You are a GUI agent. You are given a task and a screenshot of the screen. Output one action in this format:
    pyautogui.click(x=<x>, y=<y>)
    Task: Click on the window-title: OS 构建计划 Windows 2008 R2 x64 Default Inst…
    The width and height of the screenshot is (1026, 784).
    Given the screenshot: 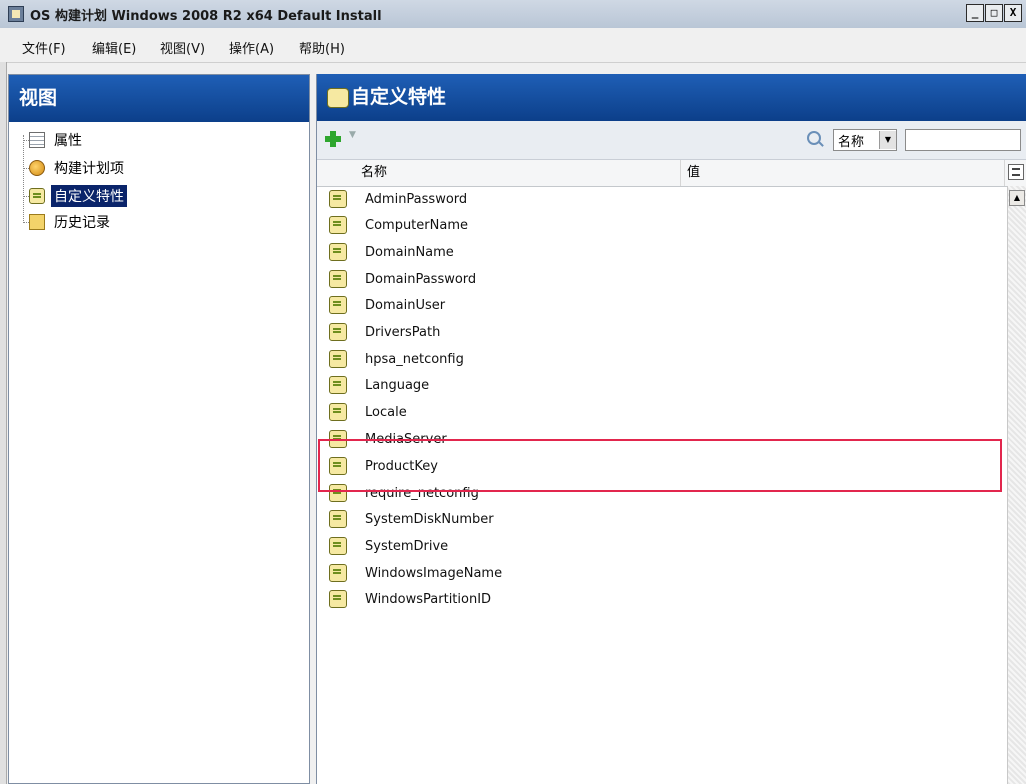 What is the action you would take?
    pyautogui.click(x=206, y=16)
    